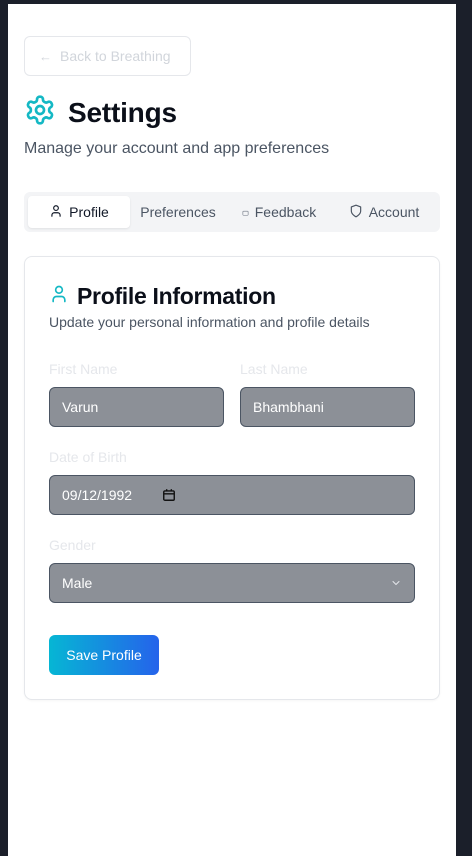 The height and width of the screenshot is (856, 472). Describe the element at coordinates (274, 369) in the screenshot. I see `last-name-label: Last Name` at that location.